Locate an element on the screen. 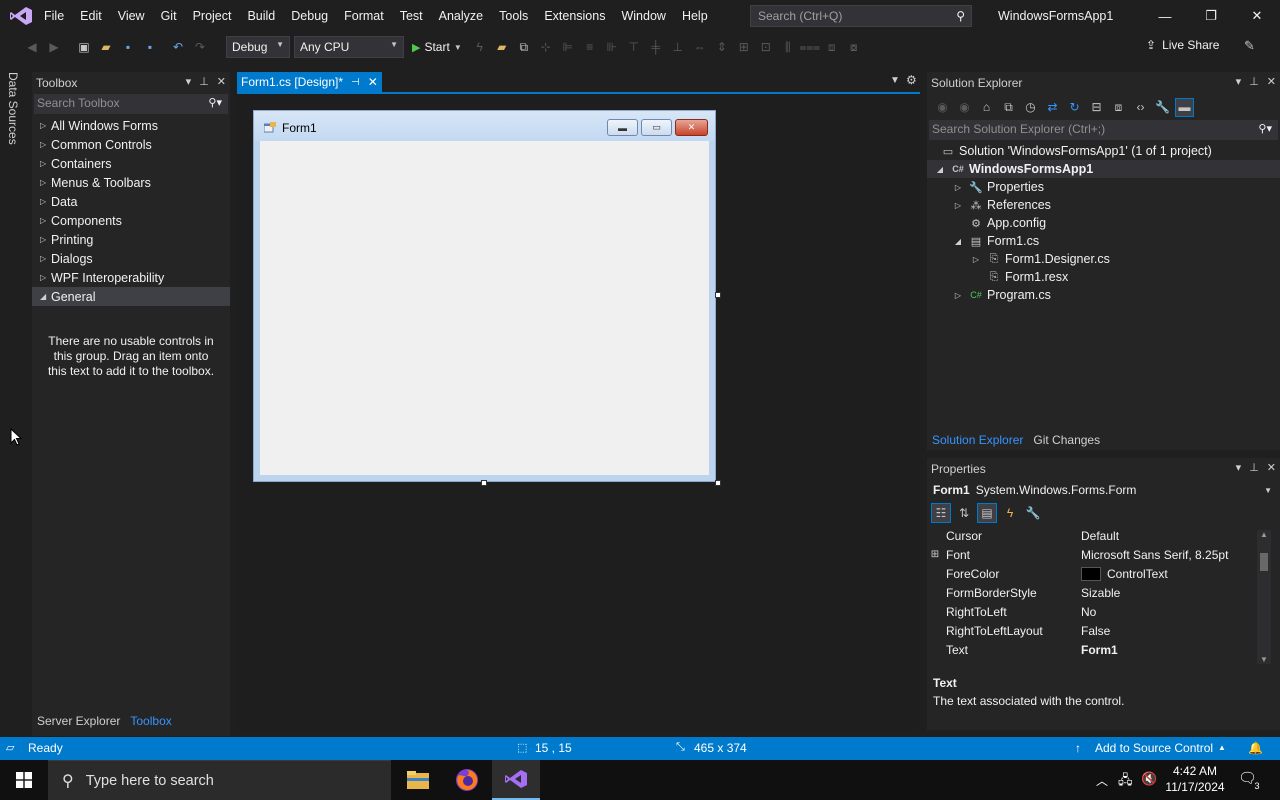 The width and height of the screenshot is (1280, 800). make-same-size-icon: ⊡ is located at coordinates (766, 47).